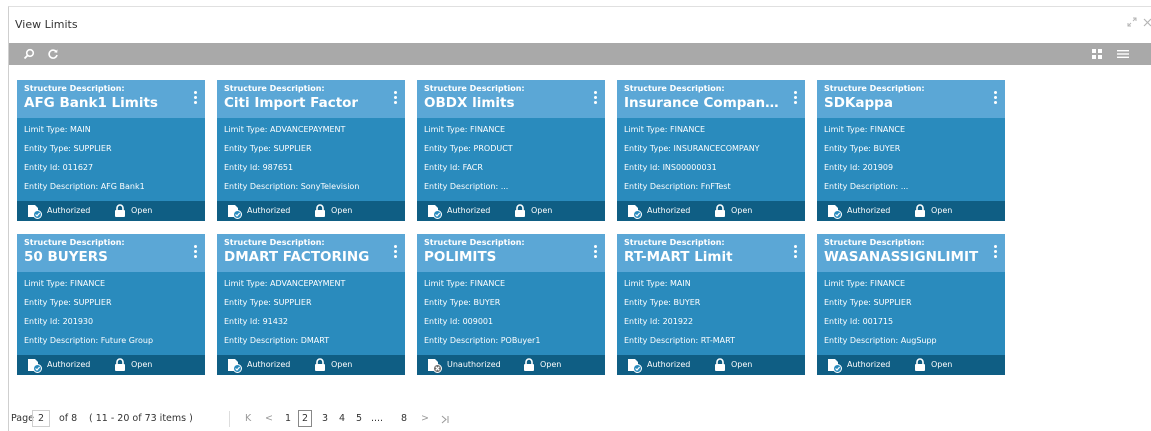 This screenshot has width=1151, height=431. I want to click on entity-id: Entity Id: 201909, so click(859, 167).